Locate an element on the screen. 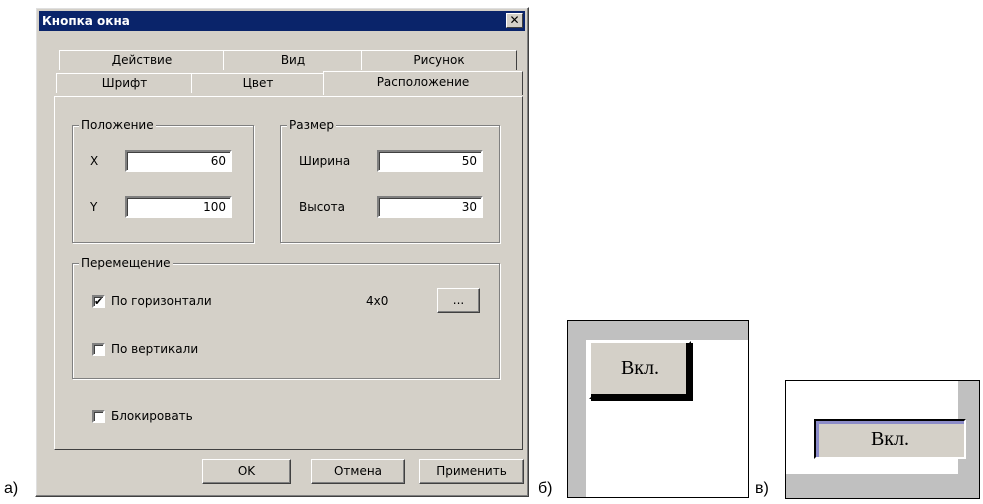 The height and width of the screenshot is (504, 983). height-label: Высота is located at coordinates (322, 207).